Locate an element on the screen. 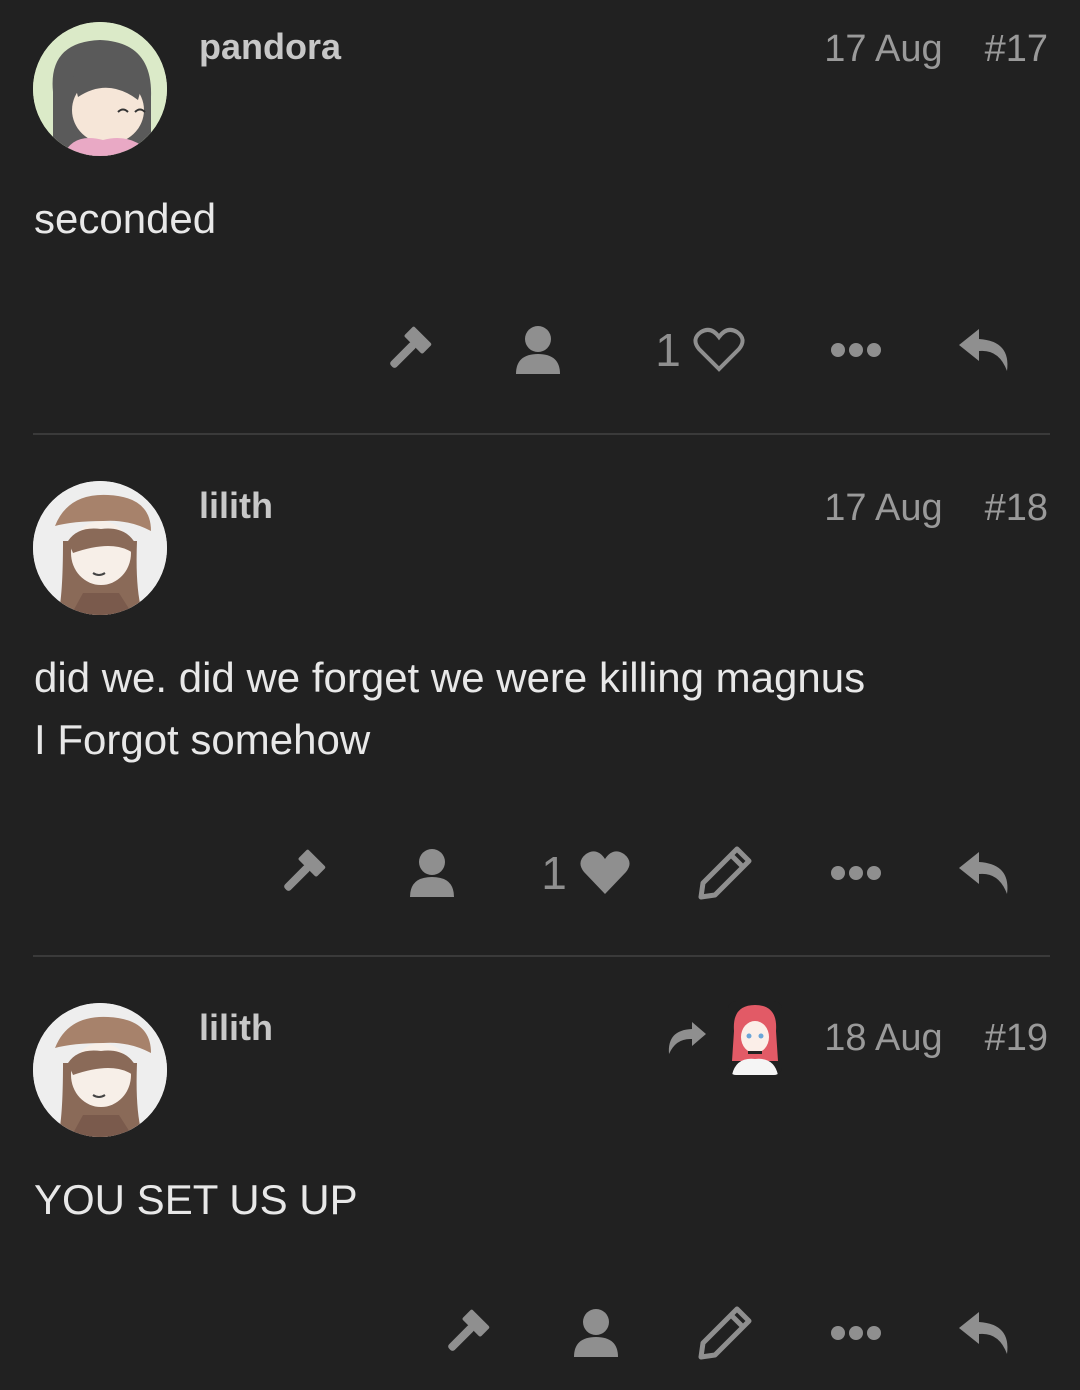 Image resolution: width=1080 pixels, height=1390 pixels. post-body: YOU SET US UP is located at coordinates (196, 1200).